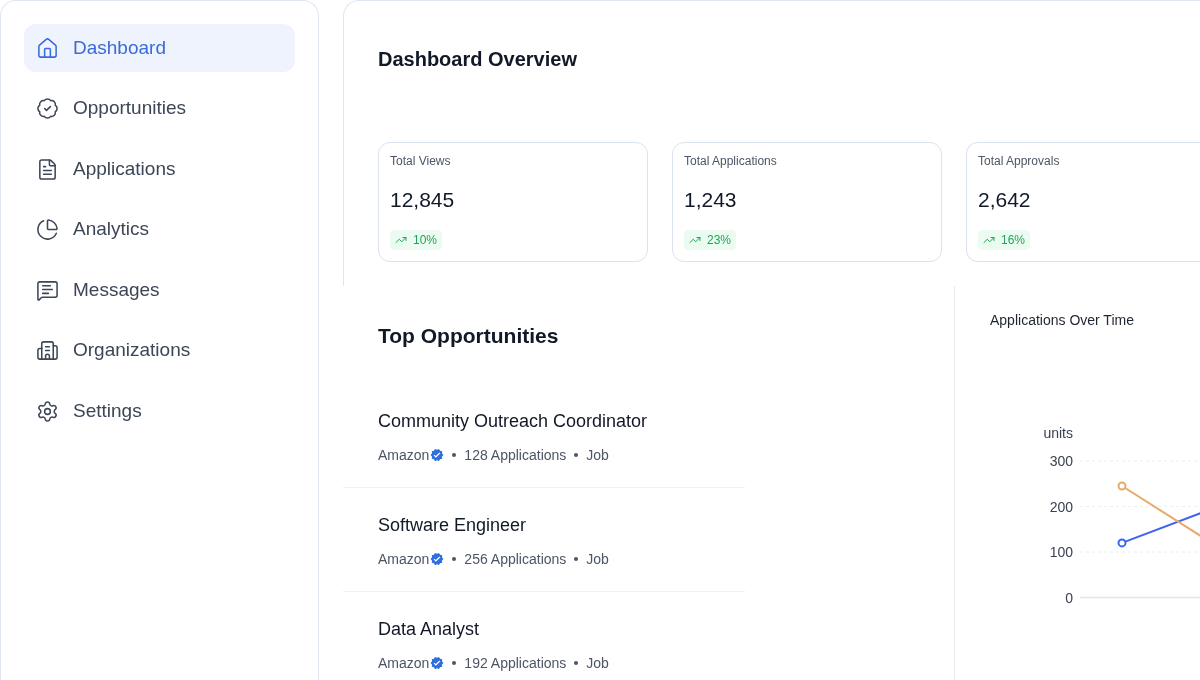 Image resolution: width=1200 pixels, height=680 pixels. What do you see at coordinates (47, 350) in the screenshot?
I see `building-icon` at bounding box center [47, 350].